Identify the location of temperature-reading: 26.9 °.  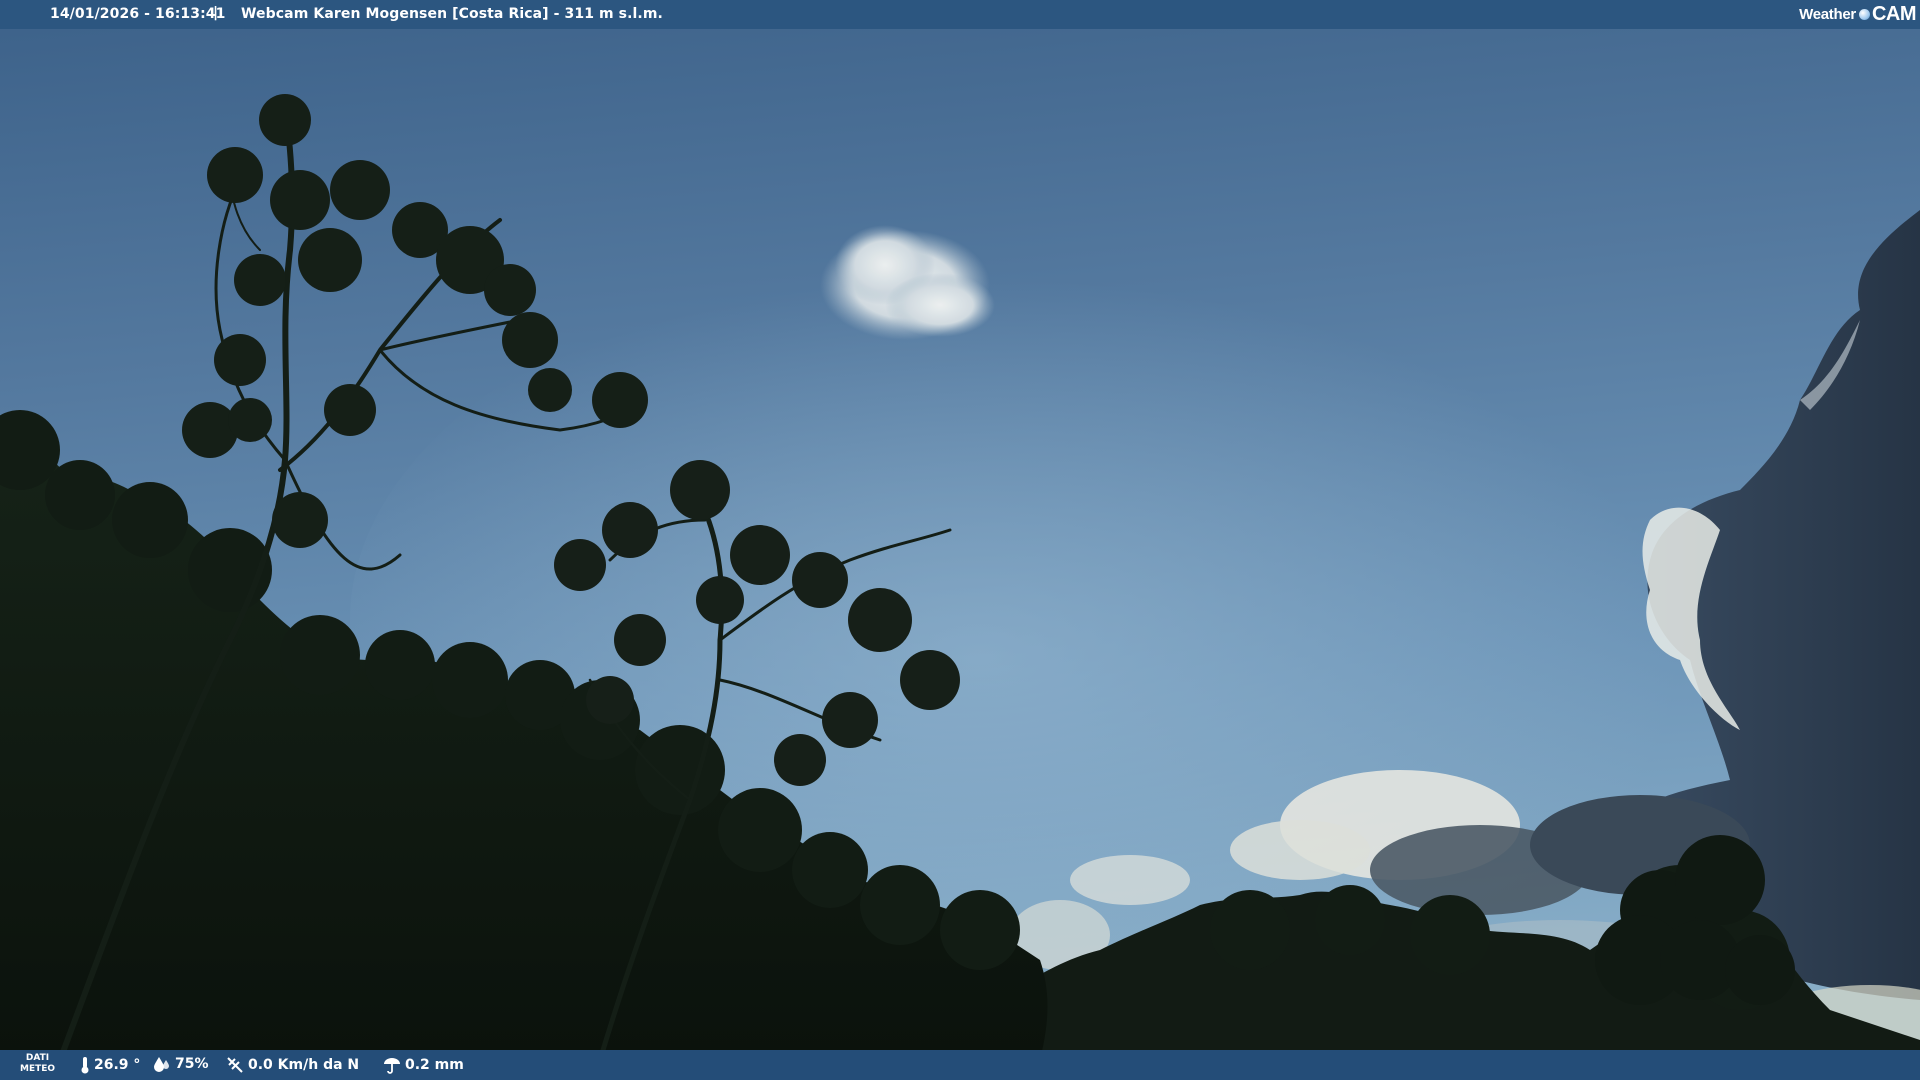
(110, 1065).